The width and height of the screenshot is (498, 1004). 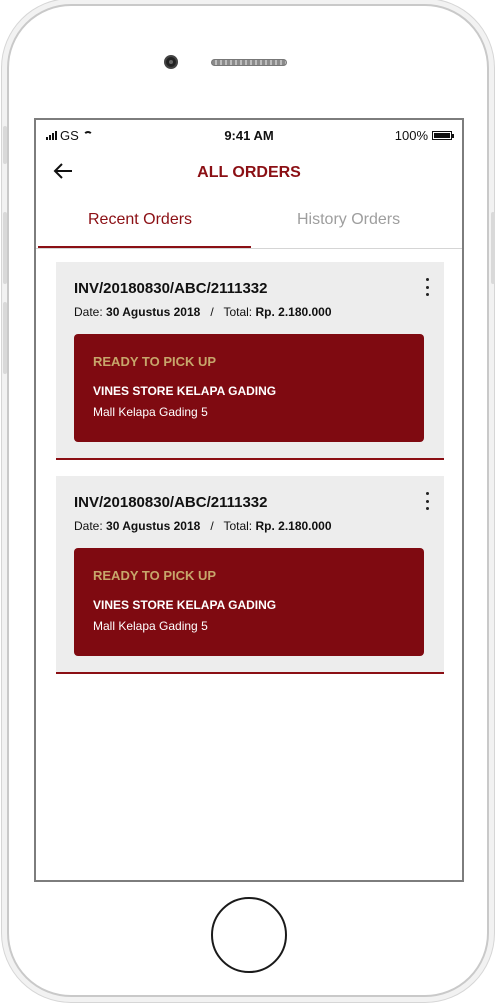 I want to click on tab-recent-orders: Recent Orders, so click(x=140, y=220).